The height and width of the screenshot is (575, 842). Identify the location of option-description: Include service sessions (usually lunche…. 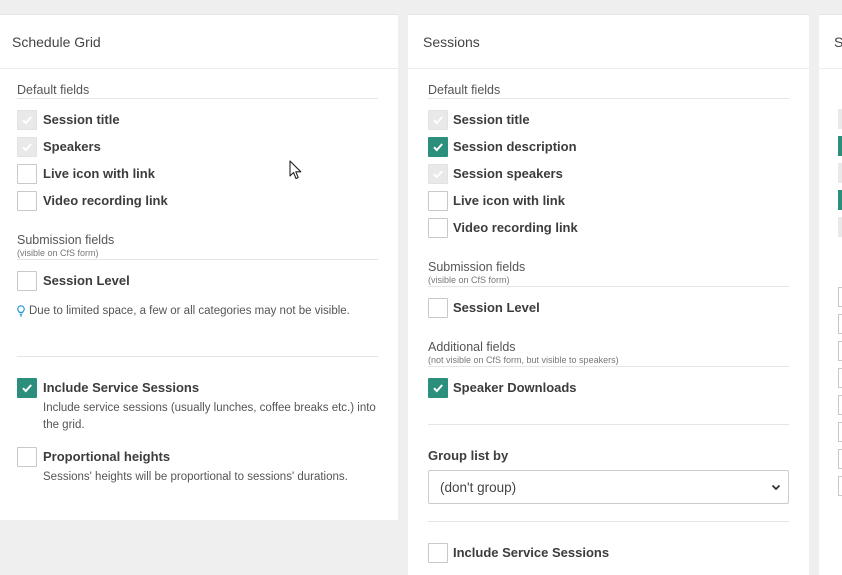
(209, 416).